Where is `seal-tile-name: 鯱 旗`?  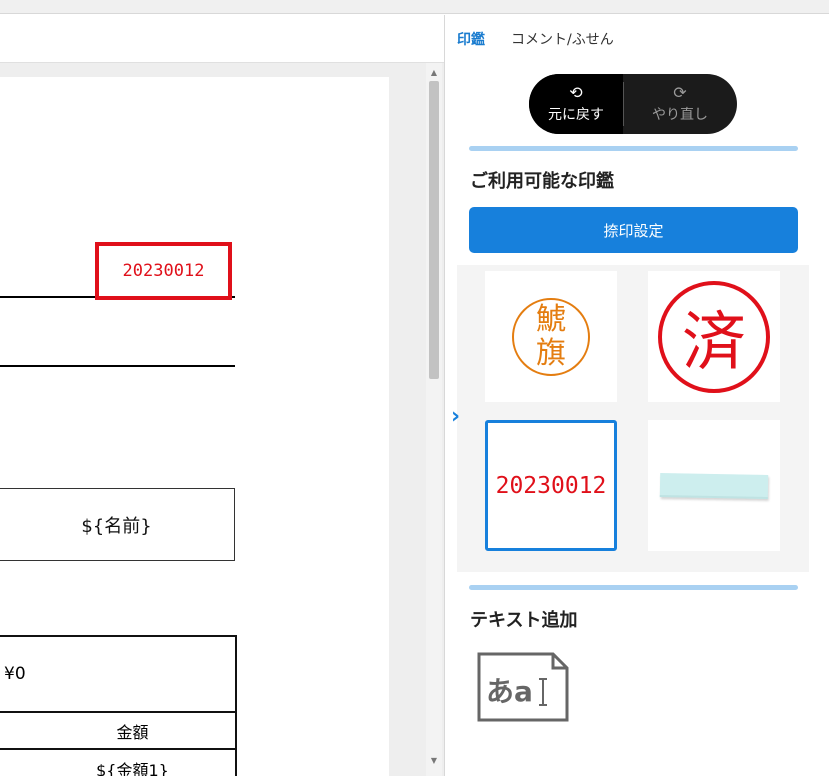
seal-tile-name: 鯱 旗 is located at coordinates (551, 336).